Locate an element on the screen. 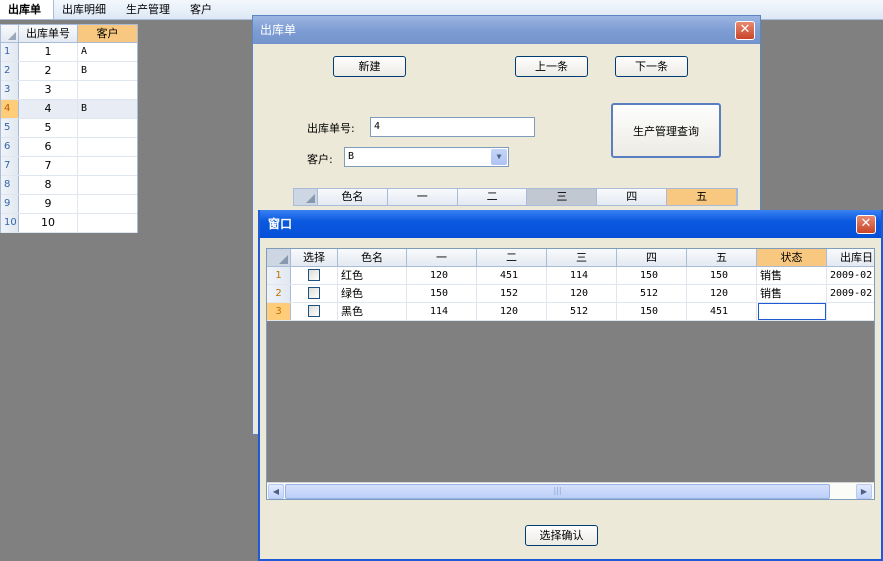 Image resolution: width=883 pixels, height=561 pixels. cell-color: 绿色 is located at coordinates (372, 293).